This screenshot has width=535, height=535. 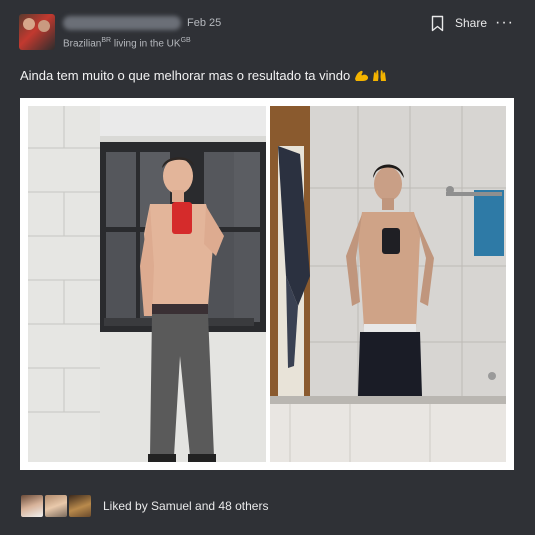 What do you see at coordinates (204, 23) in the screenshot?
I see `post-date: Feb 25` at bounding box center [204, 23].